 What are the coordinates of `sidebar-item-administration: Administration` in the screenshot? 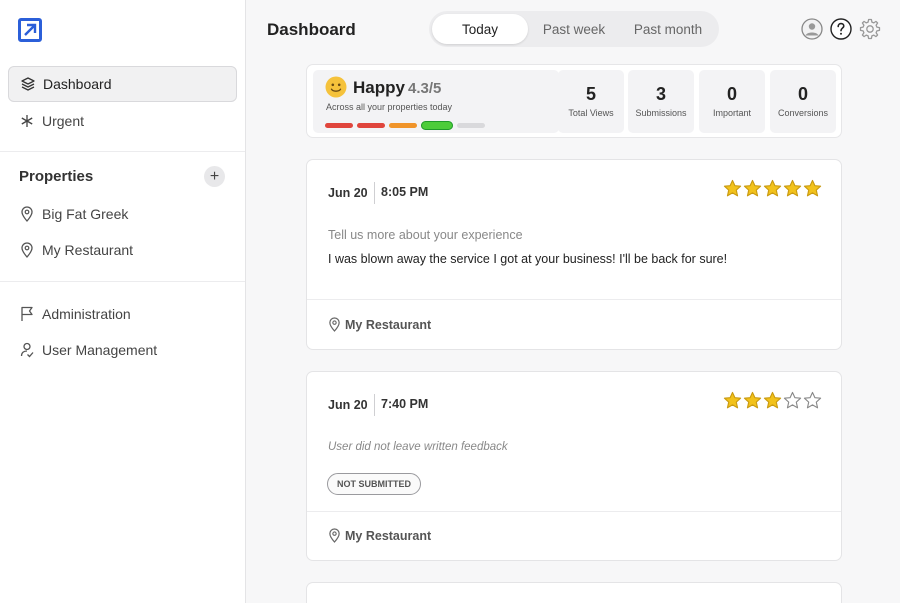 It's located at (122, 314).